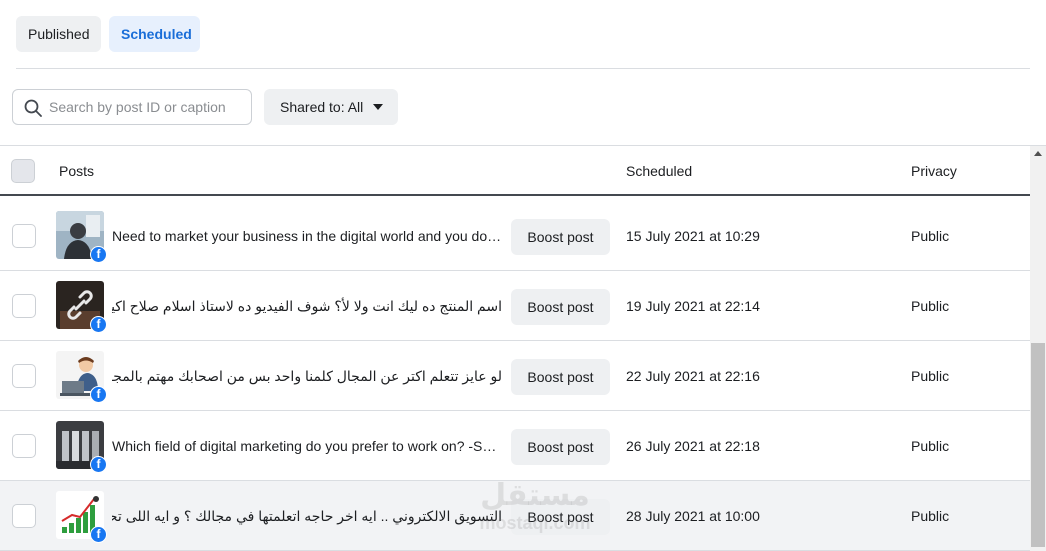 The height and width of the screenshot is (551, 1046). I want to click on column-header-scheduled: Scheduled, so click(659, 171).